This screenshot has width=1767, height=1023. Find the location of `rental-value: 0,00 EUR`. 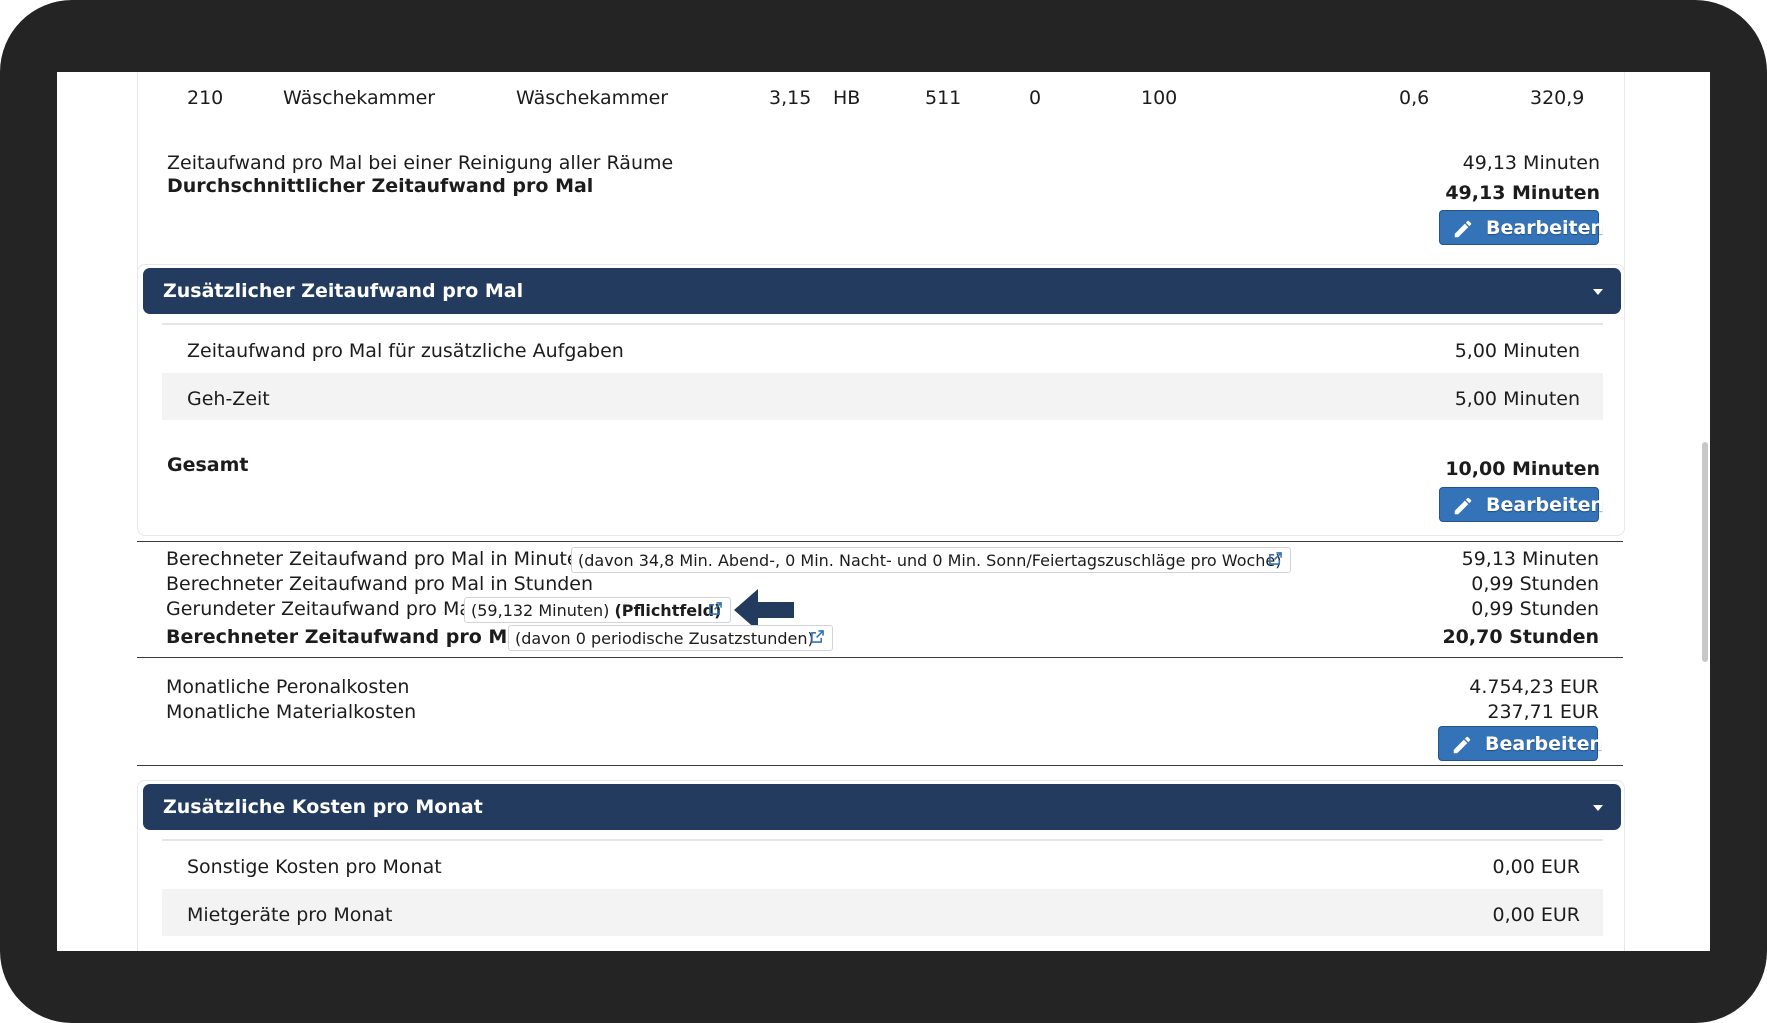

rental-value: 0,00 EUR is located at coordinates (1536, 915).